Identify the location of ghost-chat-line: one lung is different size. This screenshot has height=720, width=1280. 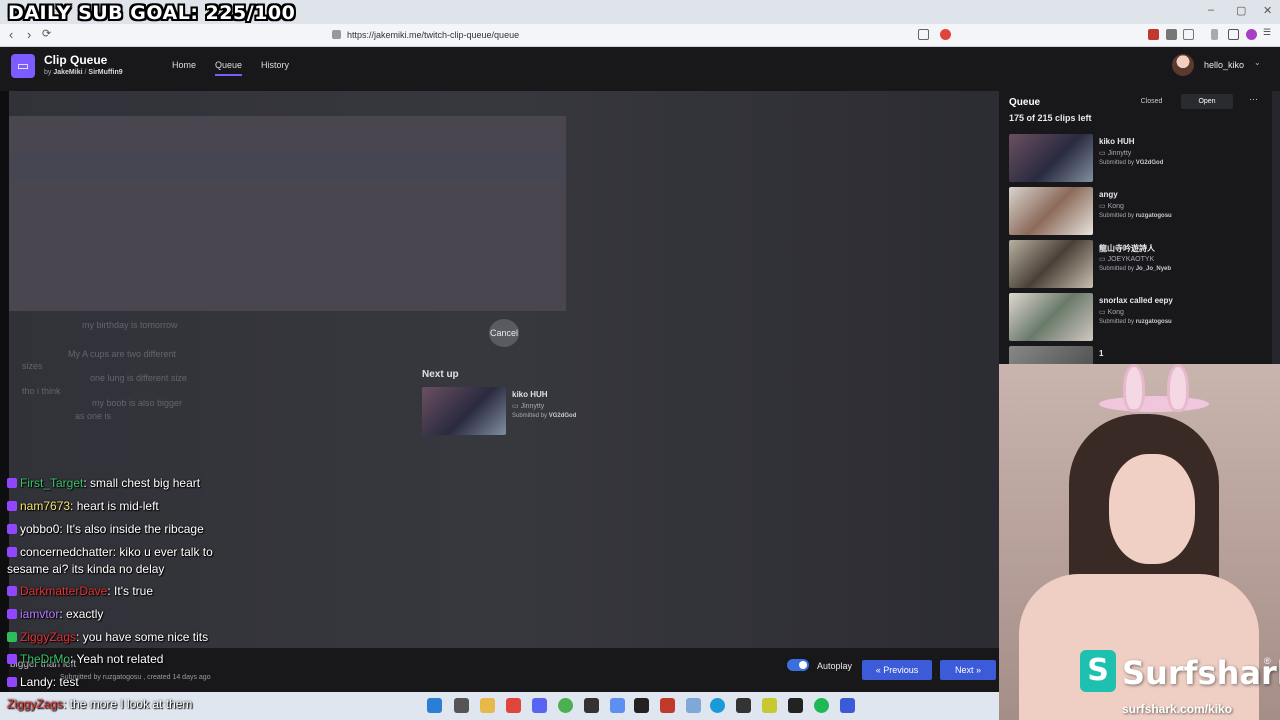
(138, 378).